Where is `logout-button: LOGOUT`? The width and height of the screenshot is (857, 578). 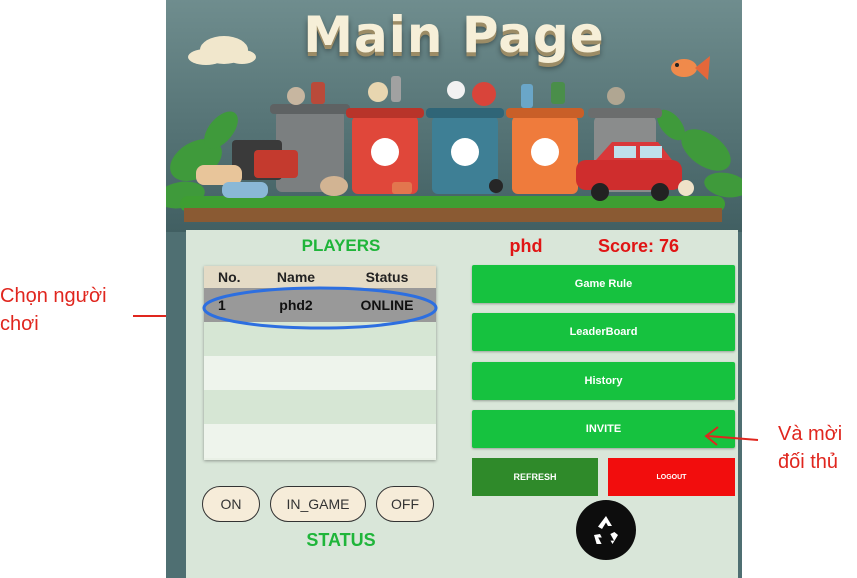
logout-button: LOGOUT is located at coordinates (671, 477).